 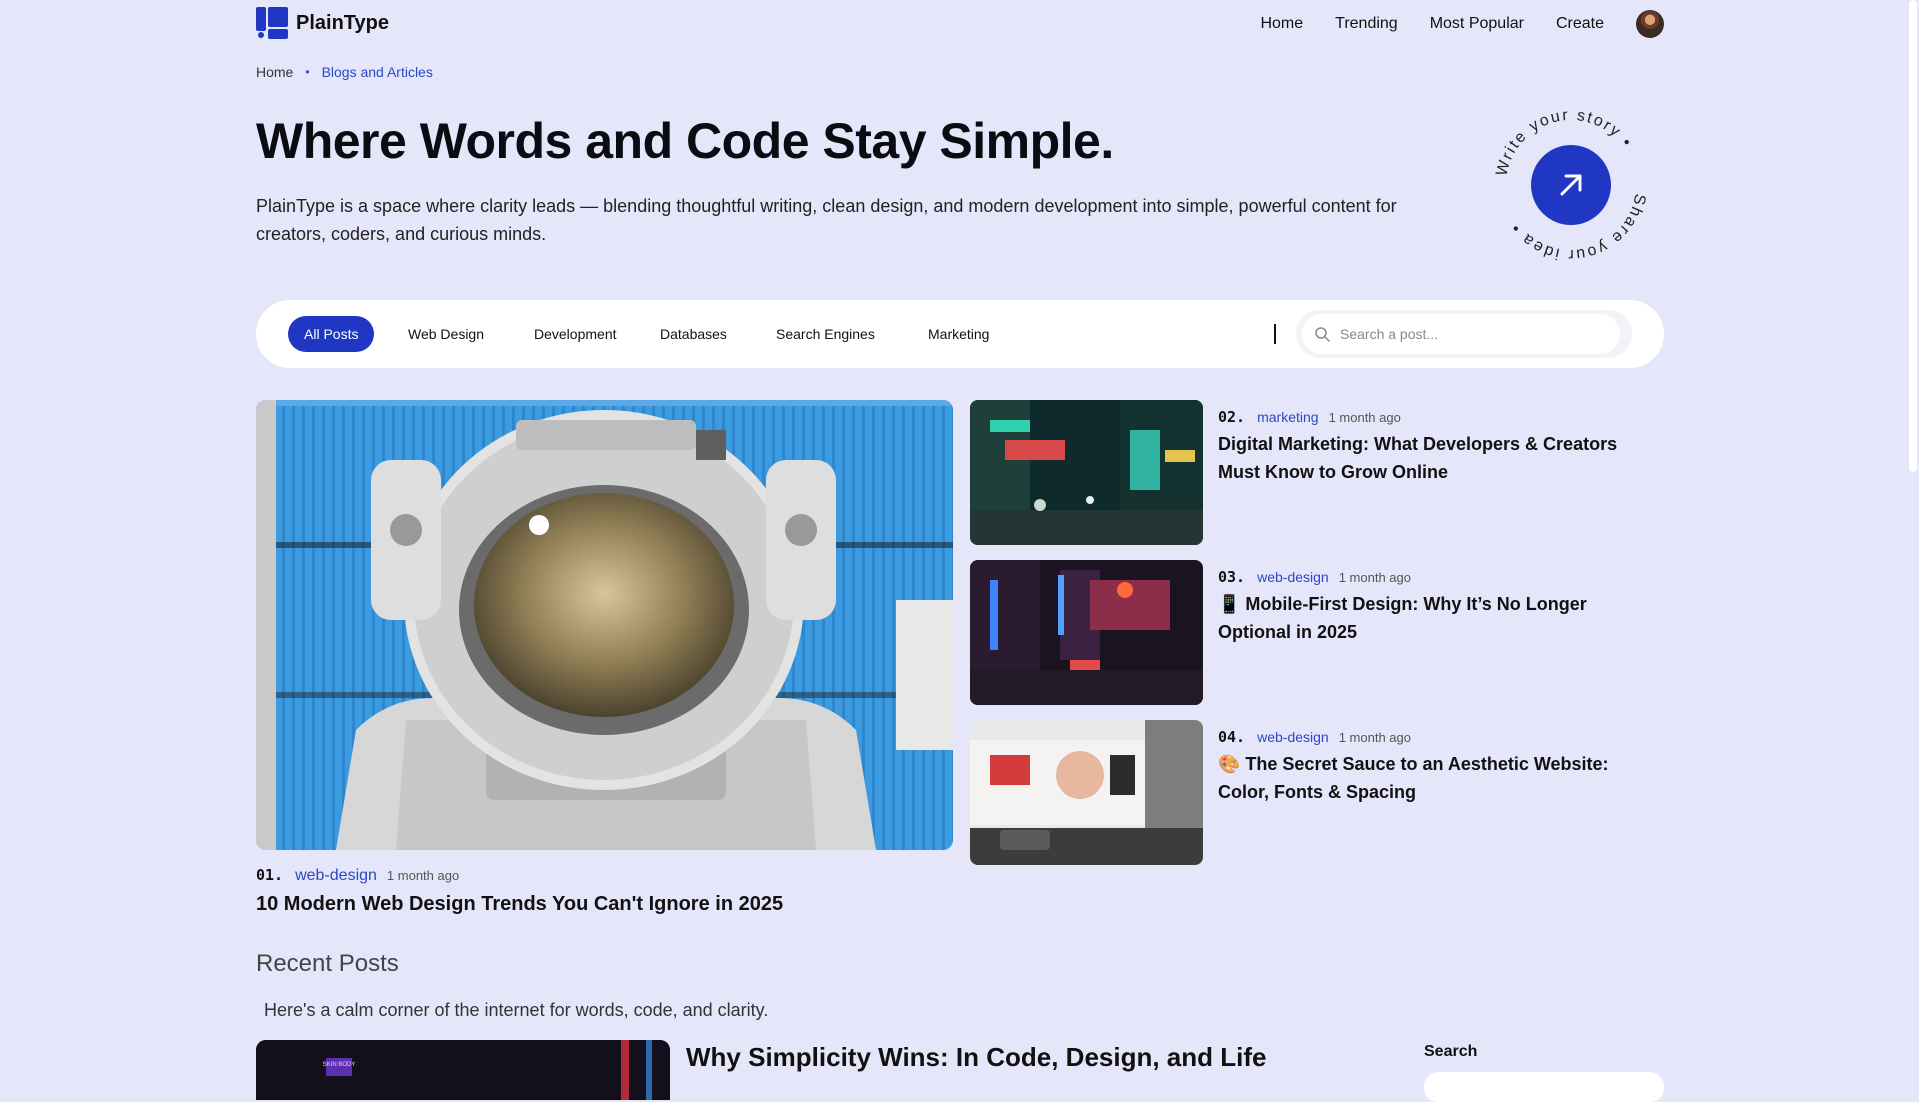 I want to click on recent-post-image: SKIN BODY, so click(x=463, y=1070).